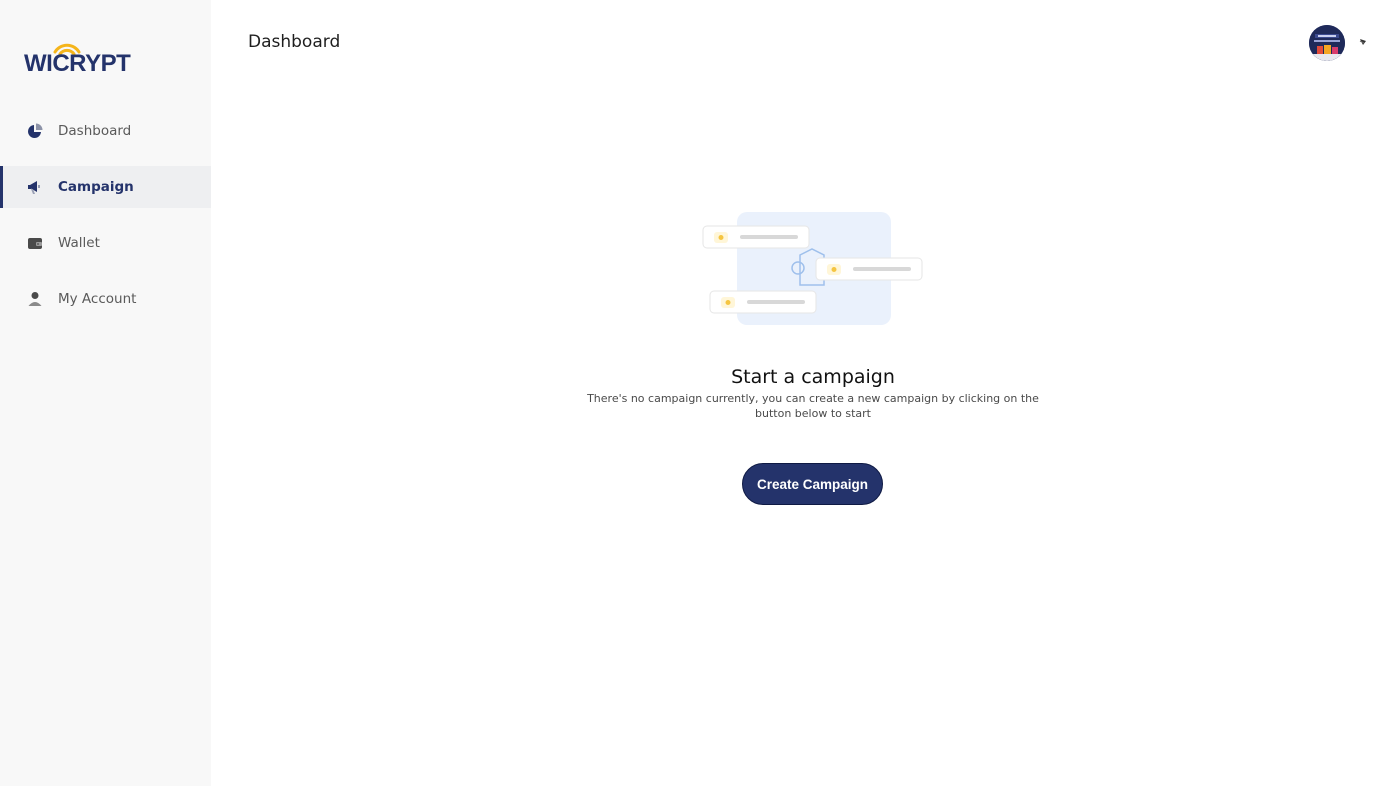 This screenshot has height=786, width=1400. Describe the element at coordinates (35, 243) in the screenshot. I see `wallet-icon` at that location.